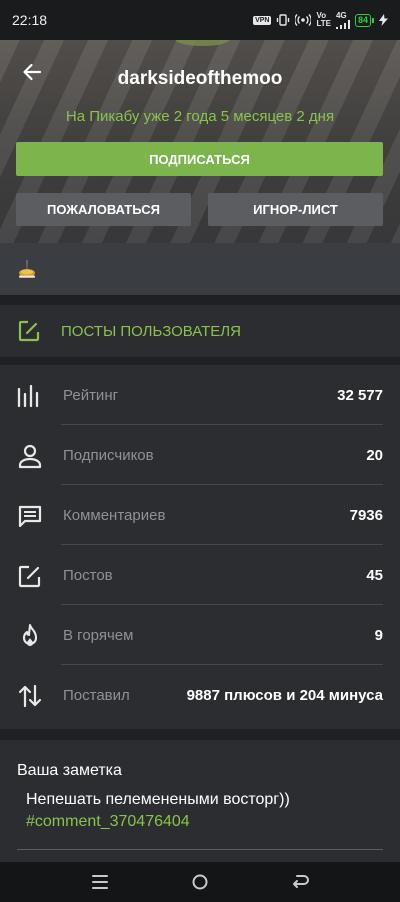 The width and height of the screenshot is (400, 902). I want to click on stat-label: Подписчиков, so click(108, 455).